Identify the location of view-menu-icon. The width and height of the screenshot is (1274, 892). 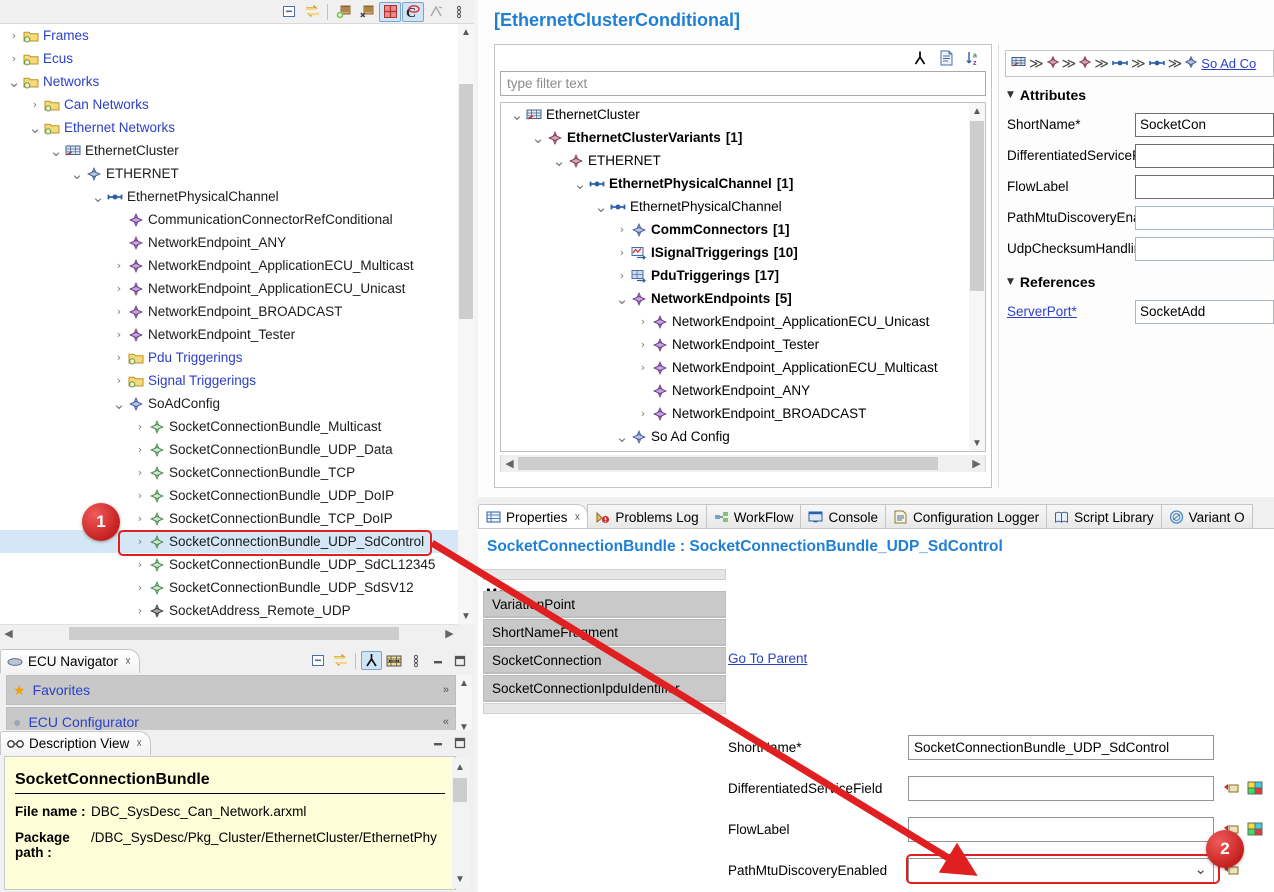
(415, 660).